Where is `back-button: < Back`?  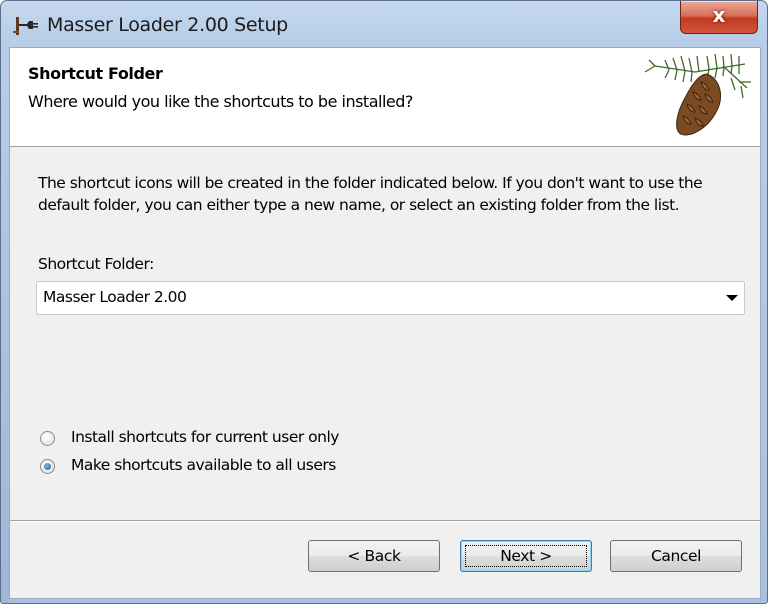 back-button: < Back is located at coordinates (374, 556).